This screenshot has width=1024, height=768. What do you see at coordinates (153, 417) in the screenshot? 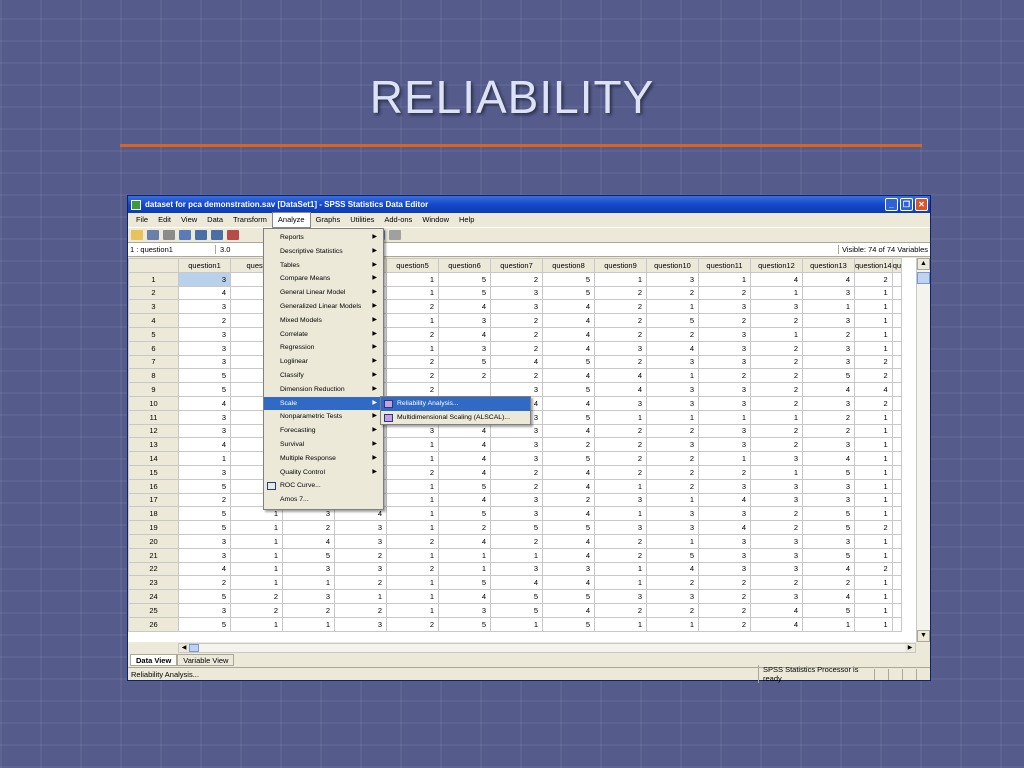
I see `row-header: 11` at bounding box center [153, 417].